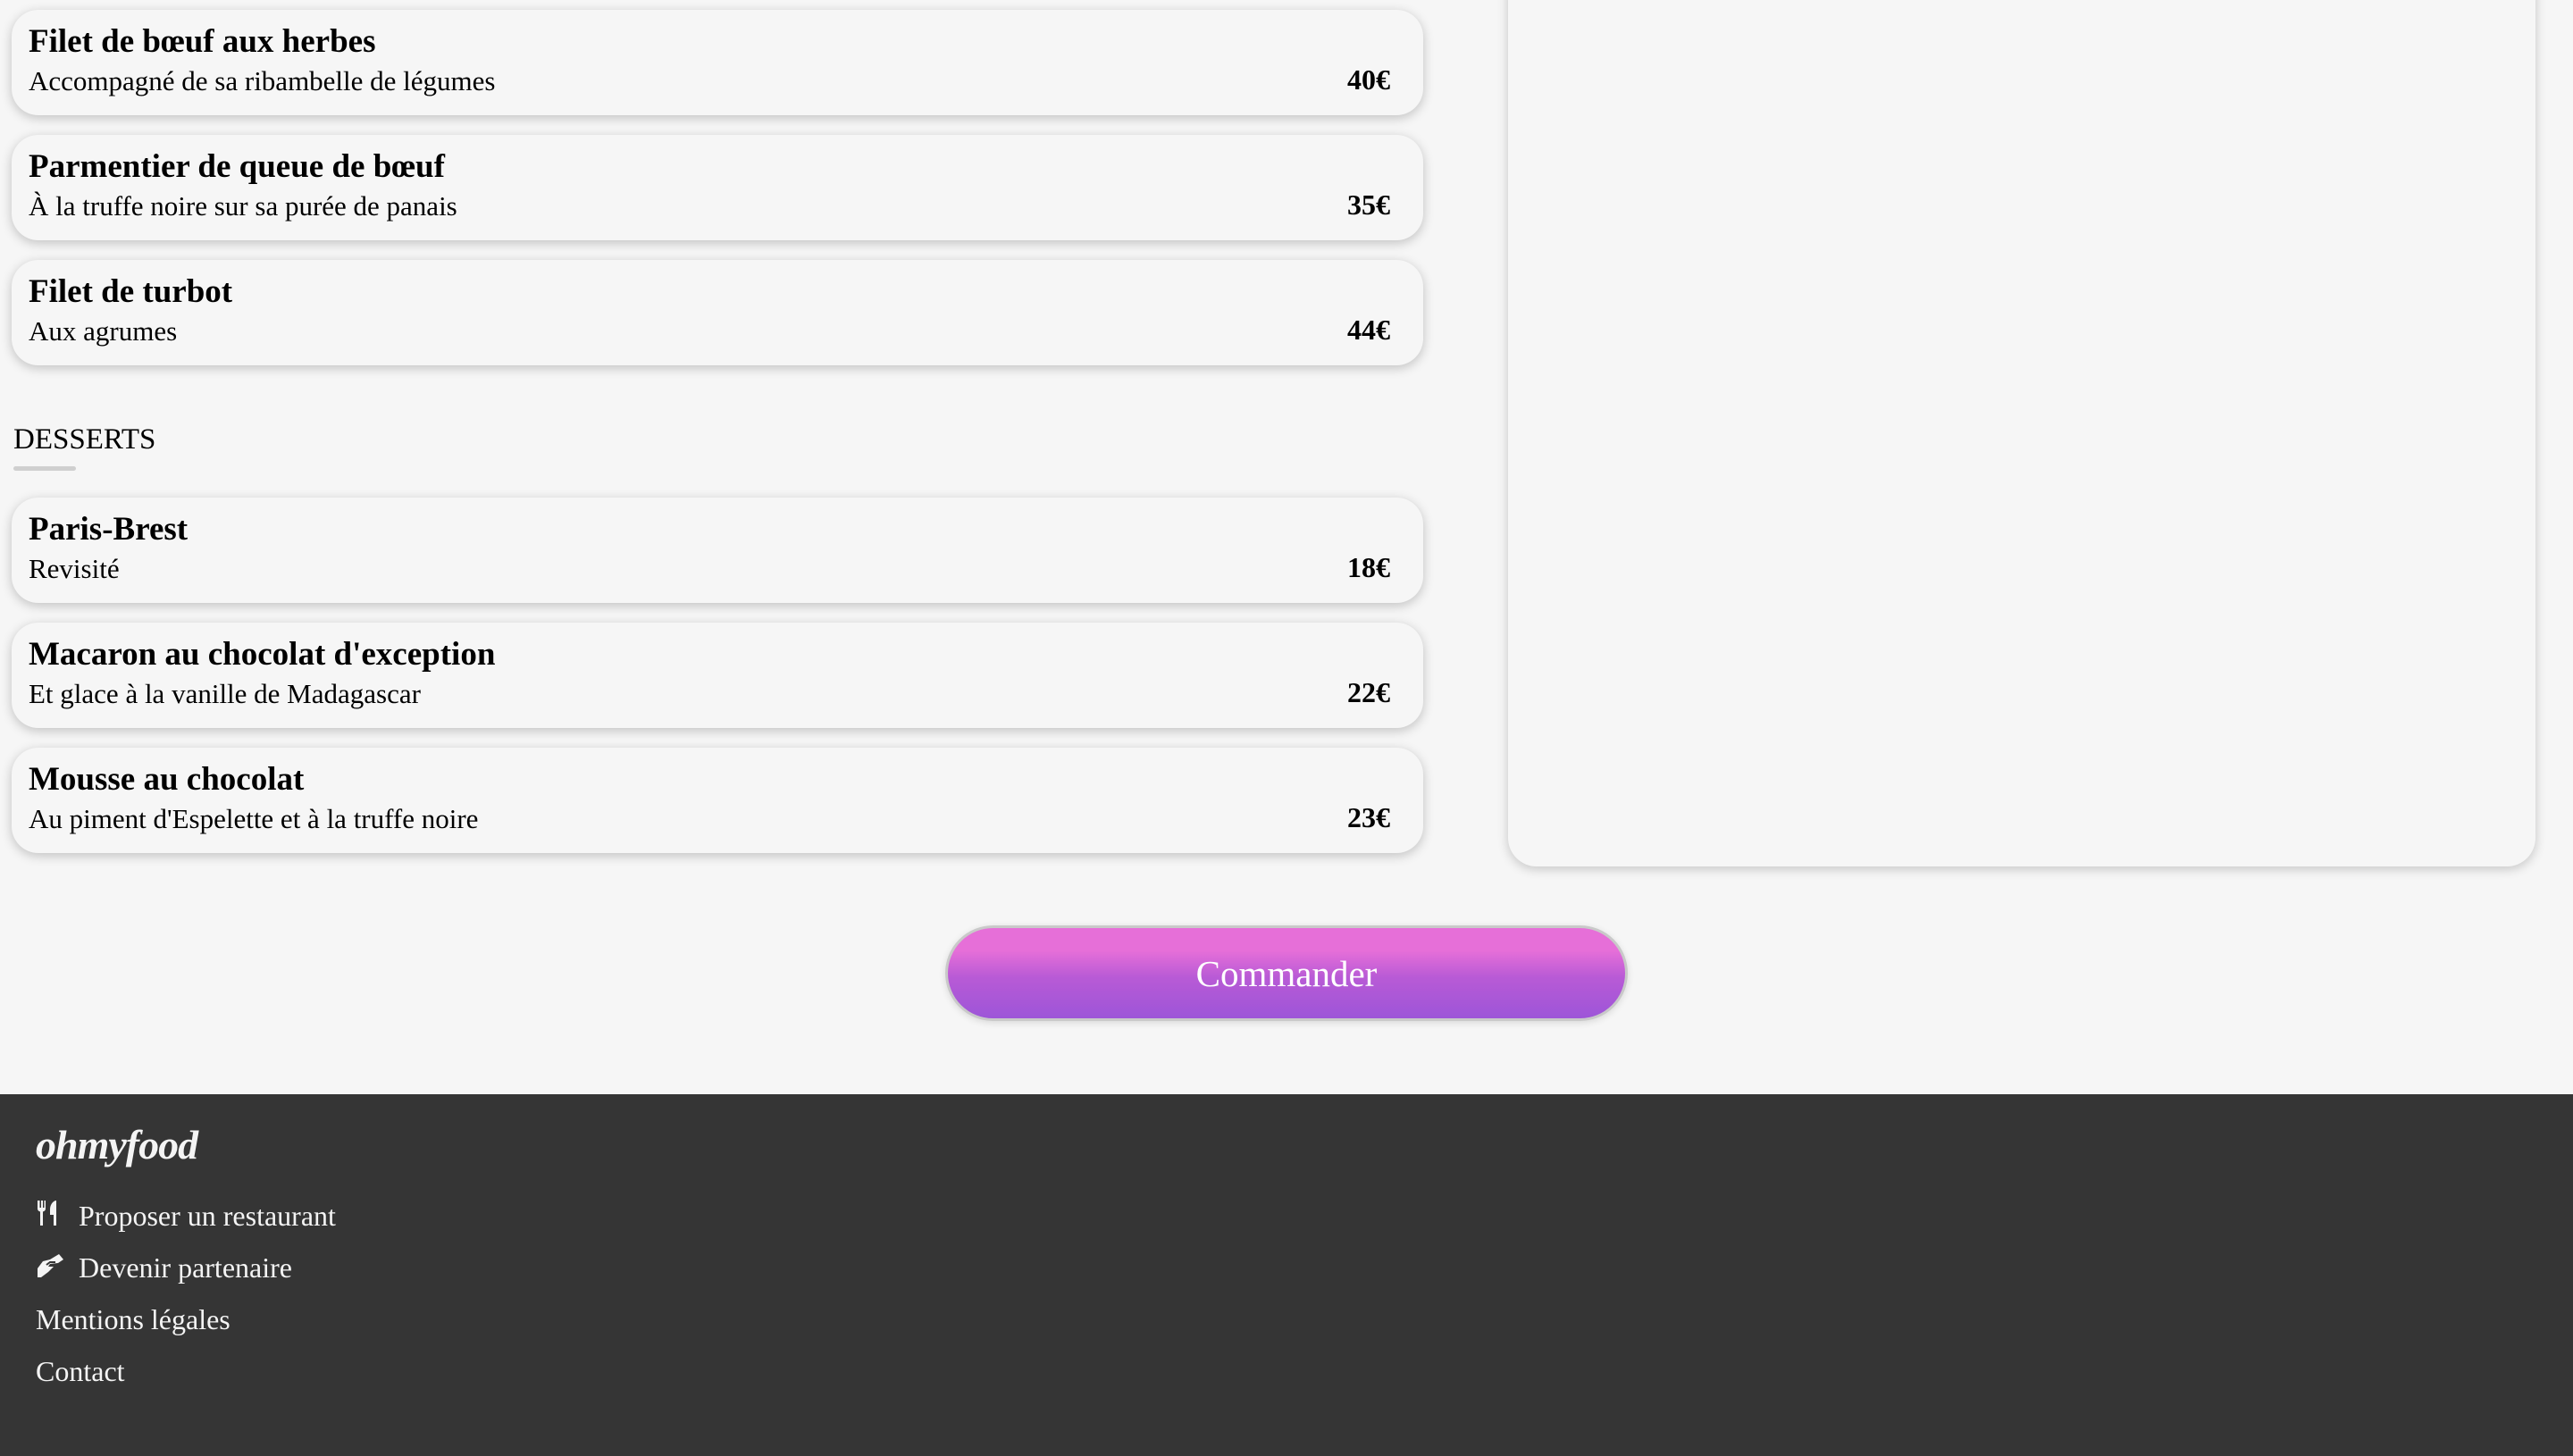 Image resolution: width=2573 pixels, height=1456 pixels. Describe the element at coordinates (44, 468) in the screenshot. I see `section-underline` at that location.